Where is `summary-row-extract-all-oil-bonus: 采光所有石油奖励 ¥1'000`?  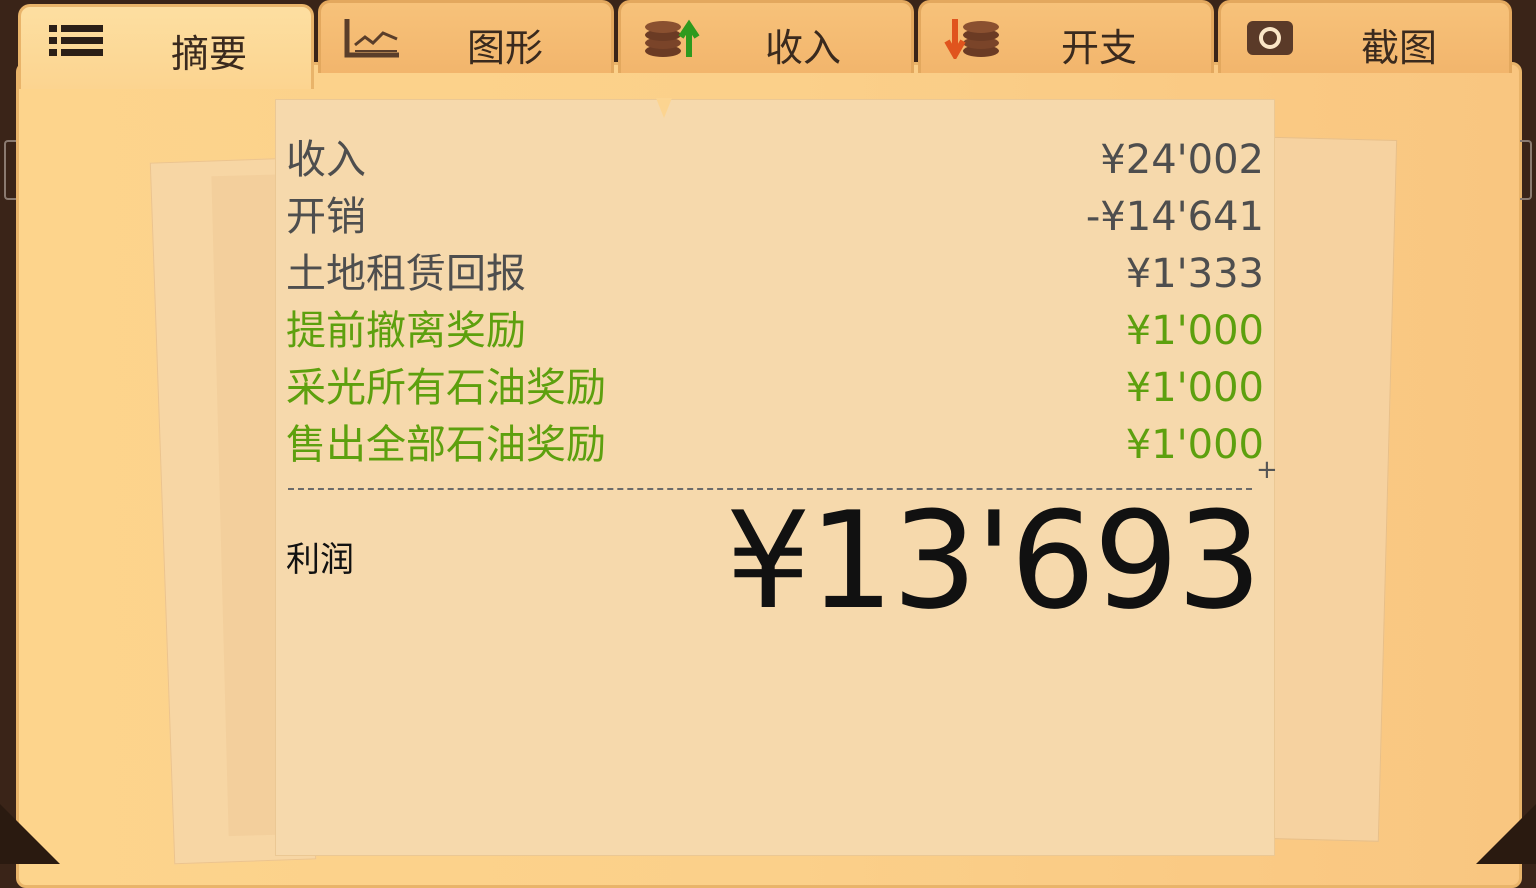 summary-row-extract-all-oil-bonus: 采光所有石油奖励 ¥1'000 is located at coordinates (775, 388).